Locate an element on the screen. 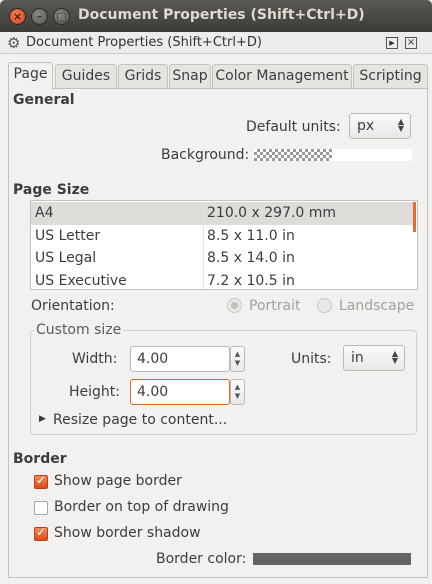  show-border-shadow-label: Show border shadow is located at coordinates (127, 533).